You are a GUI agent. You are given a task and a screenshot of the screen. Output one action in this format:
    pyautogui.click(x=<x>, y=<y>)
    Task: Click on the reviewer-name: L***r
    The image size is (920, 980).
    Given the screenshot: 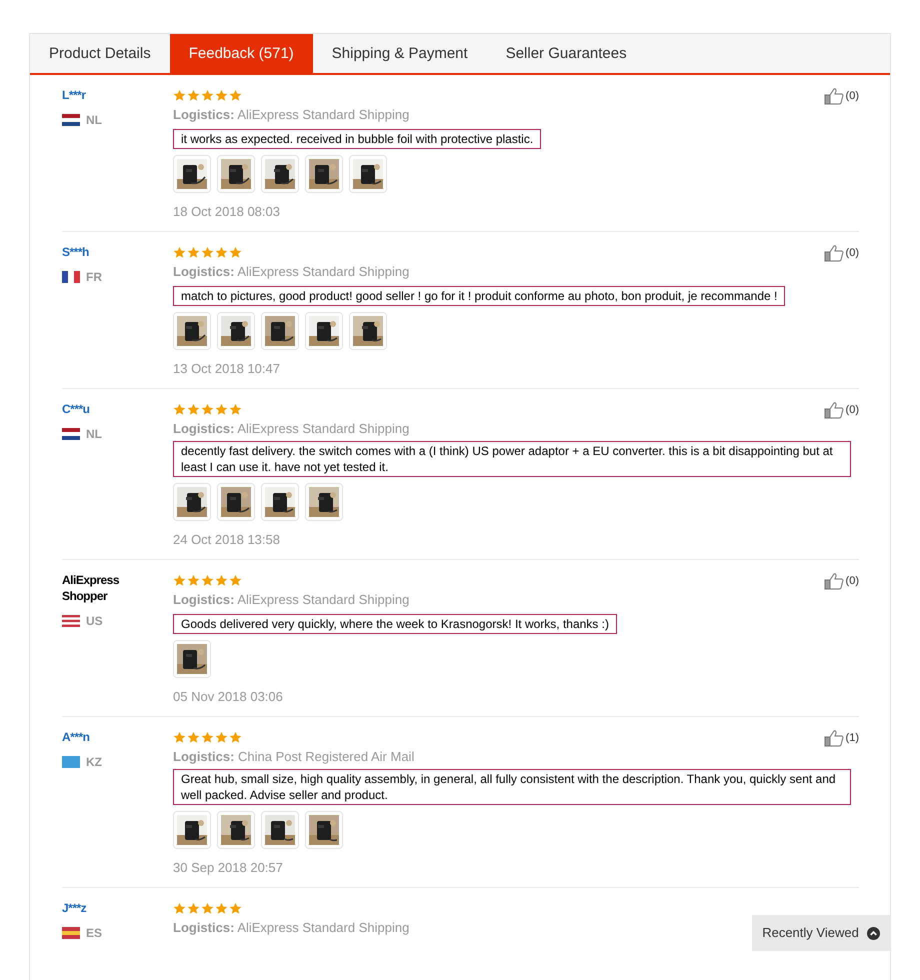 What is the action you would take?
    pyautogui.click(x=102, y=95)
    